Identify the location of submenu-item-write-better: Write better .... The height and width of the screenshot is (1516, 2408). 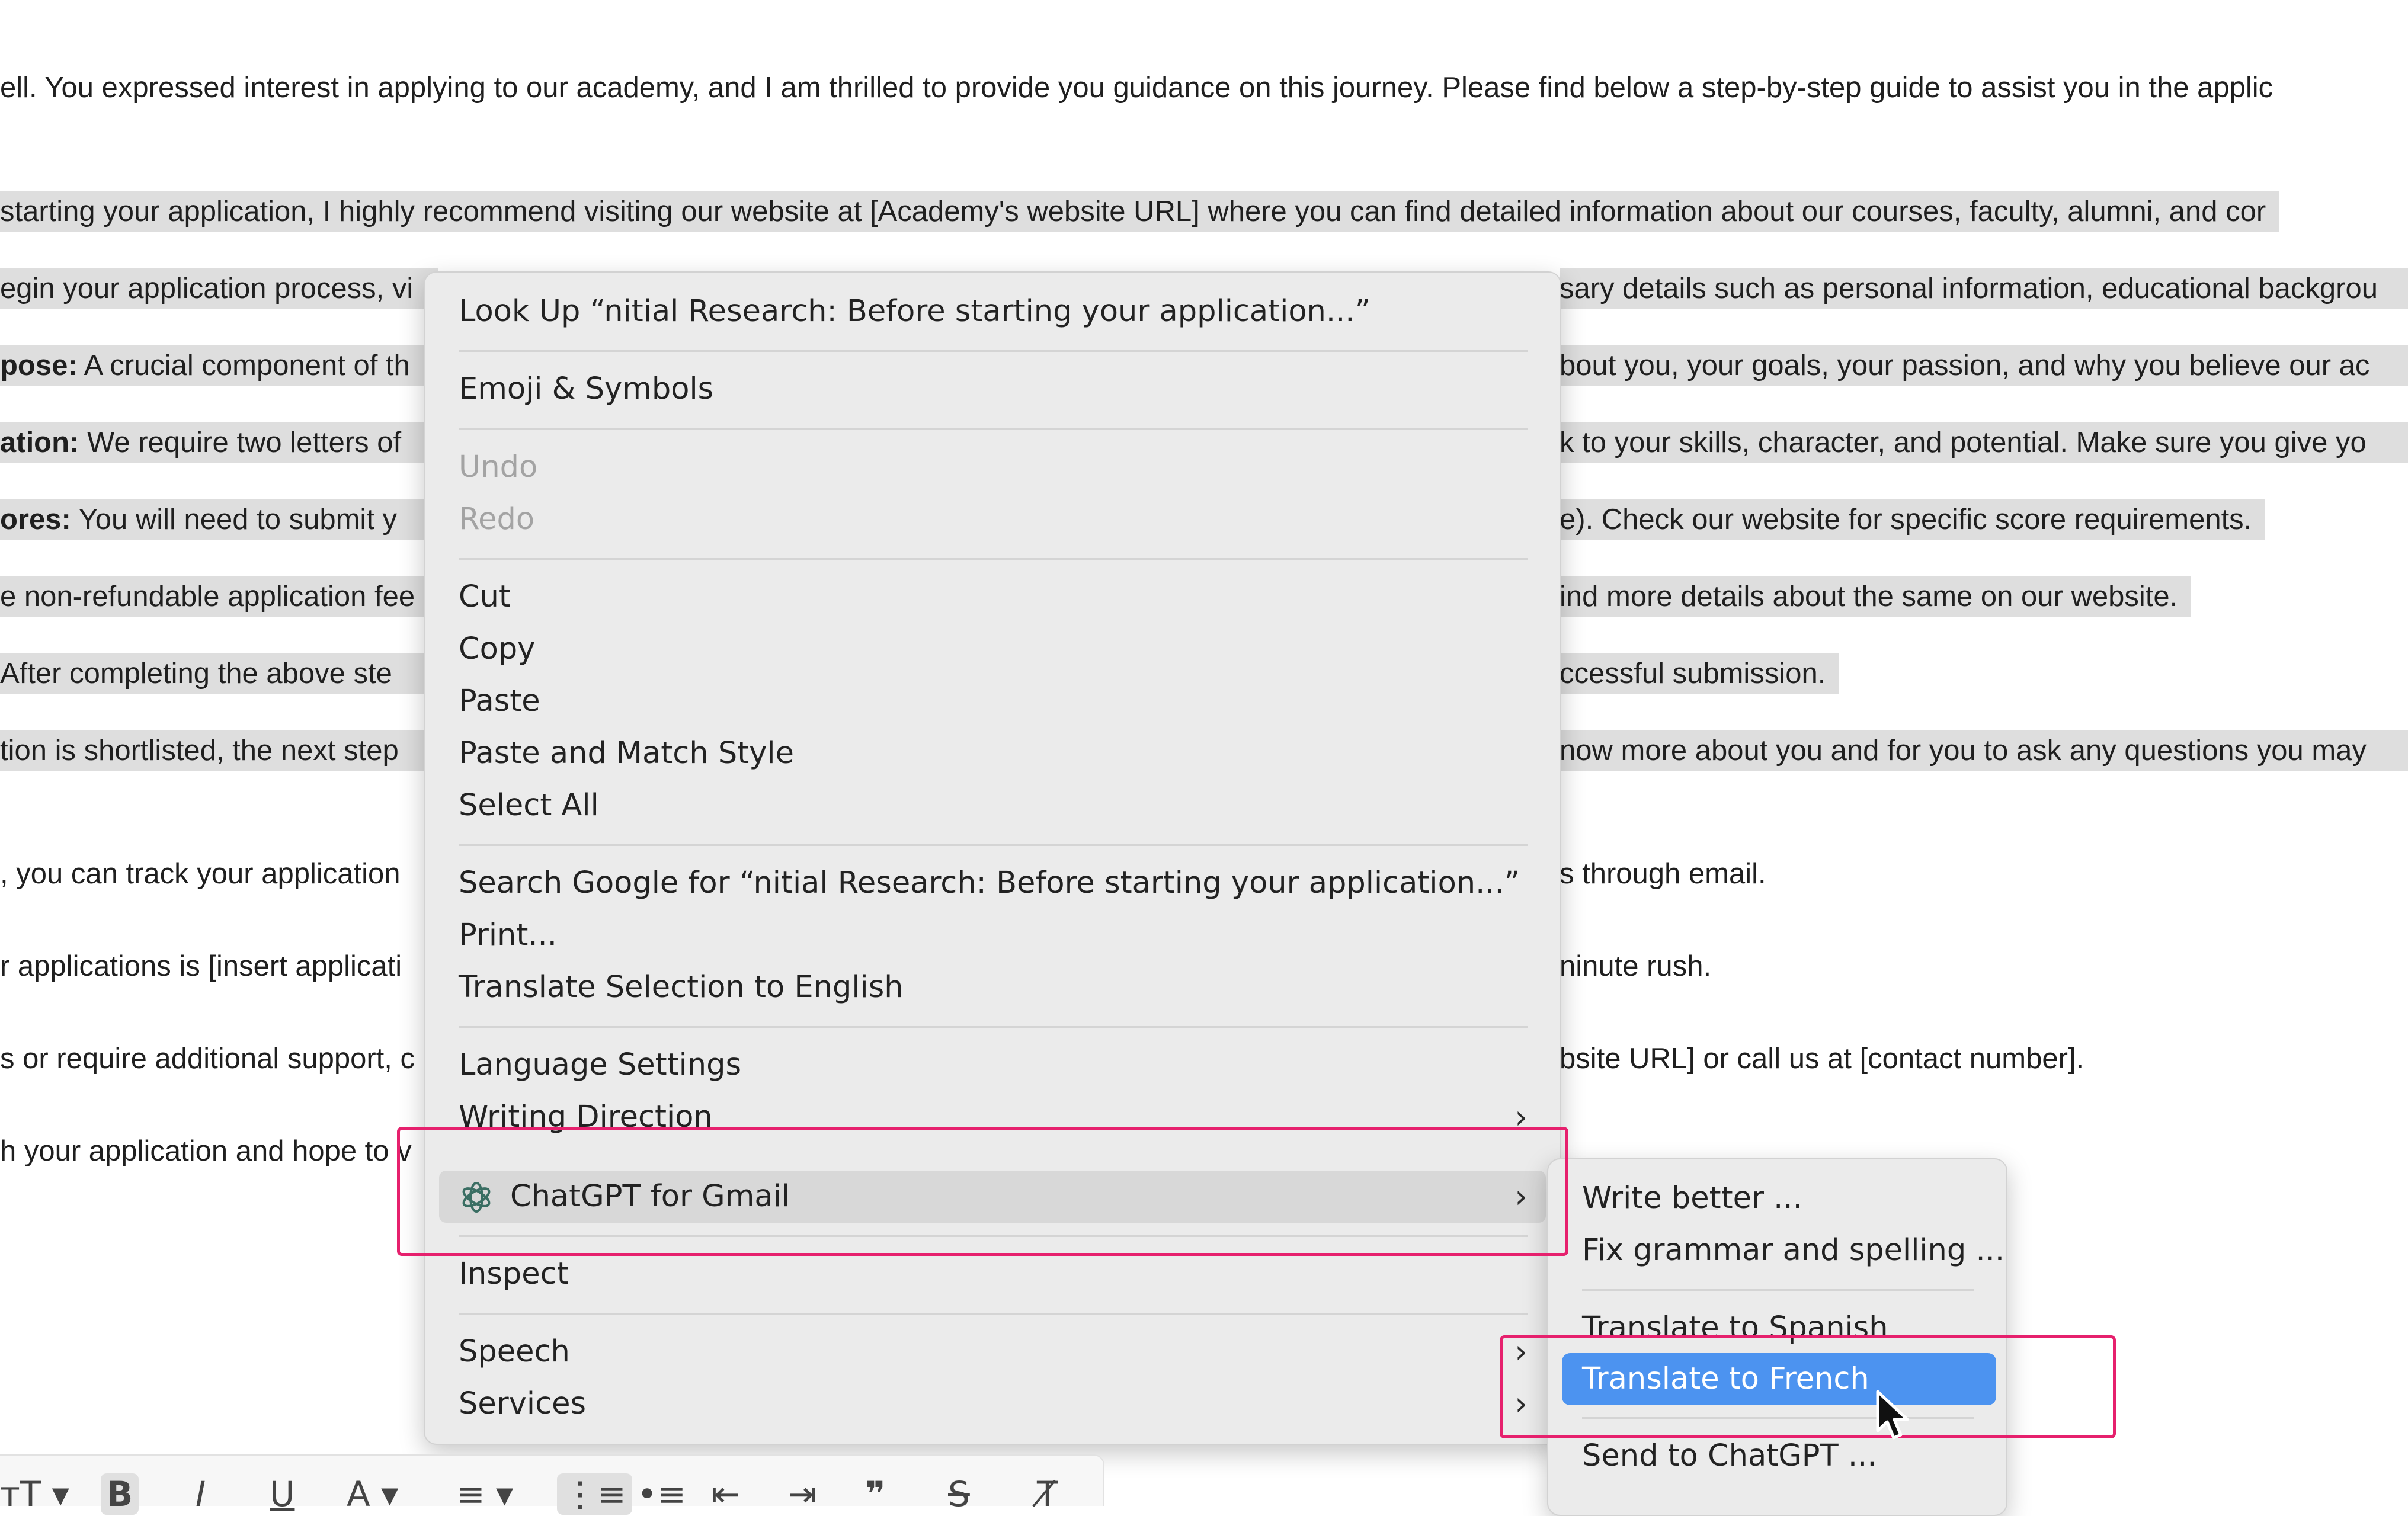
(1692, 1198).